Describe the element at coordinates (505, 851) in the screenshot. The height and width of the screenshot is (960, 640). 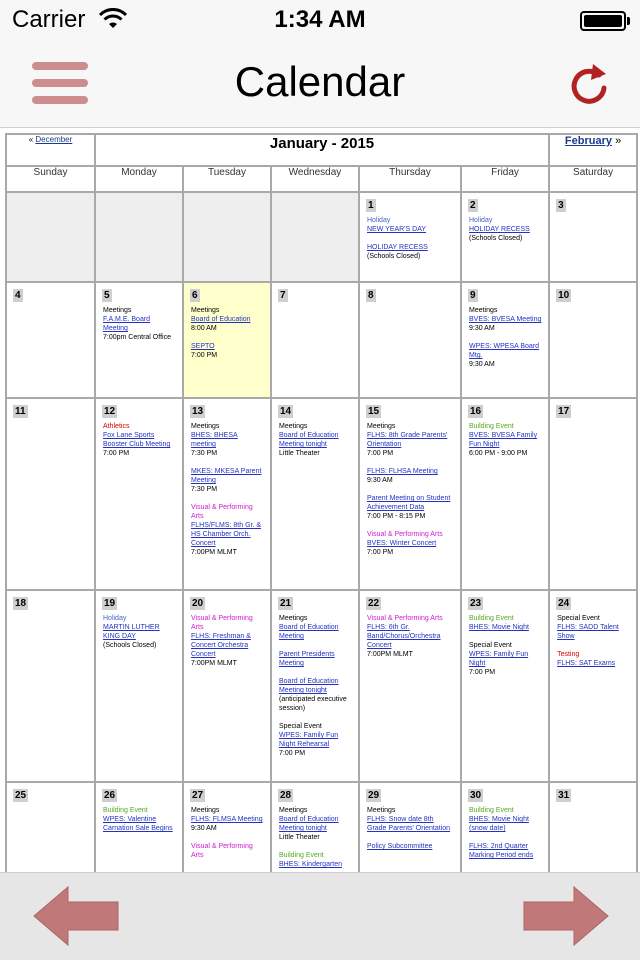
I see `event-link: FLHS: 2nd Quarter Marking Period ends` at that location.